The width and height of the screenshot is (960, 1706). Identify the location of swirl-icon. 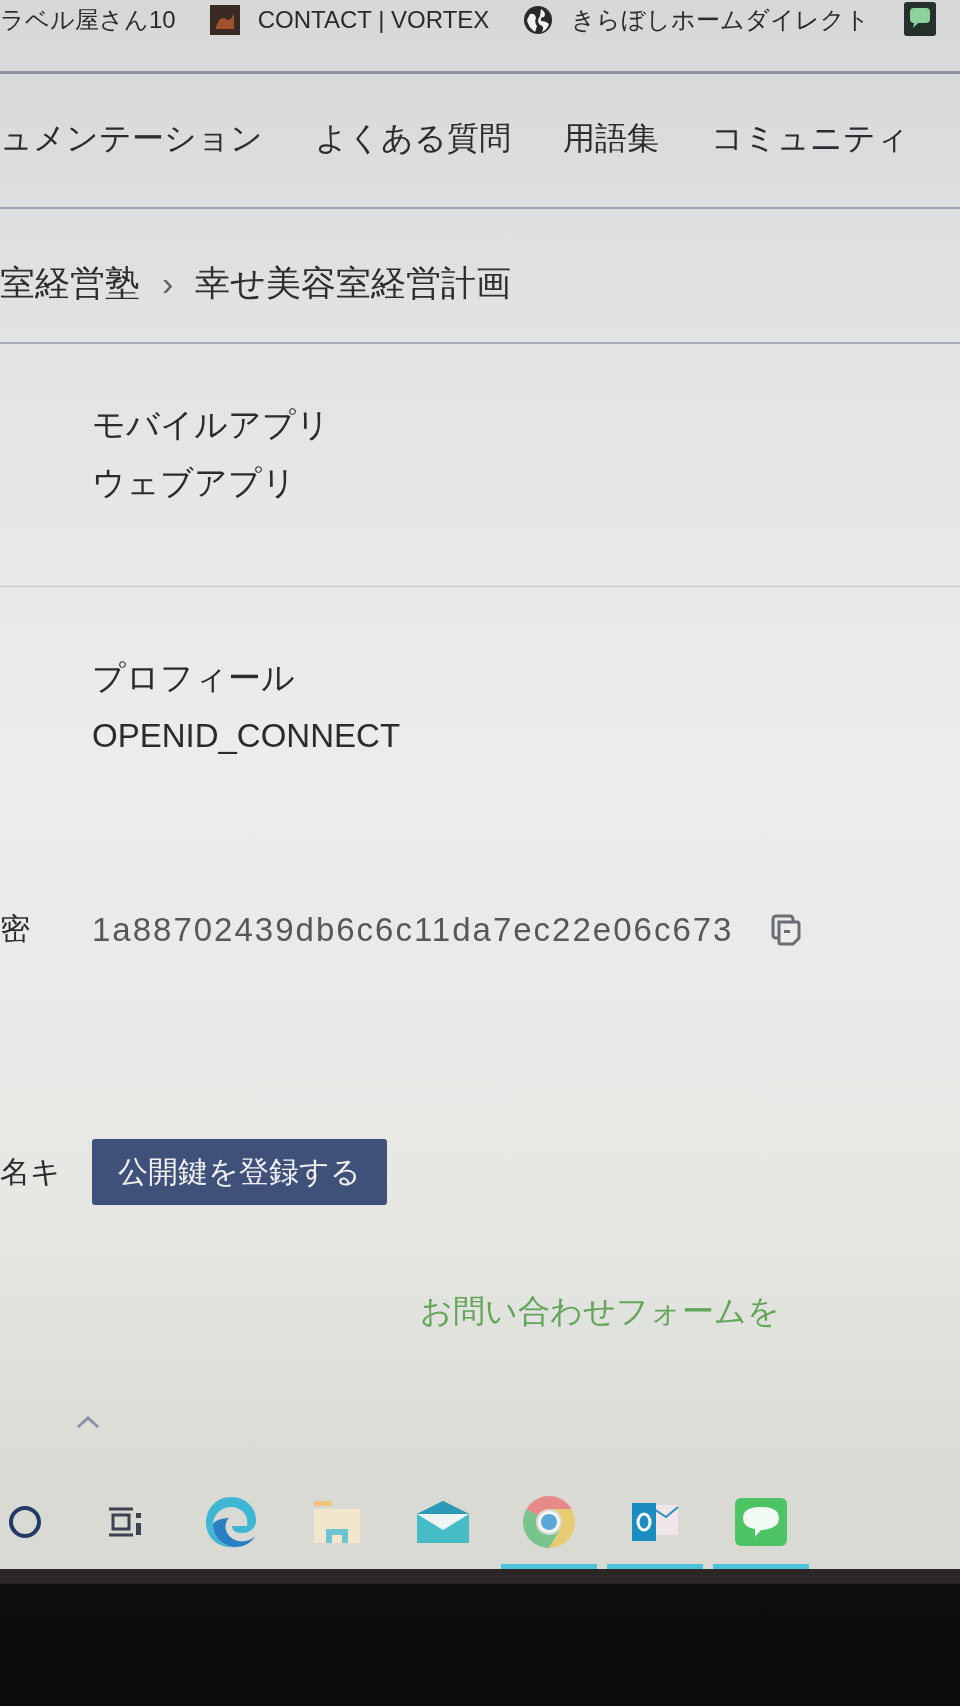
(231, 1522).